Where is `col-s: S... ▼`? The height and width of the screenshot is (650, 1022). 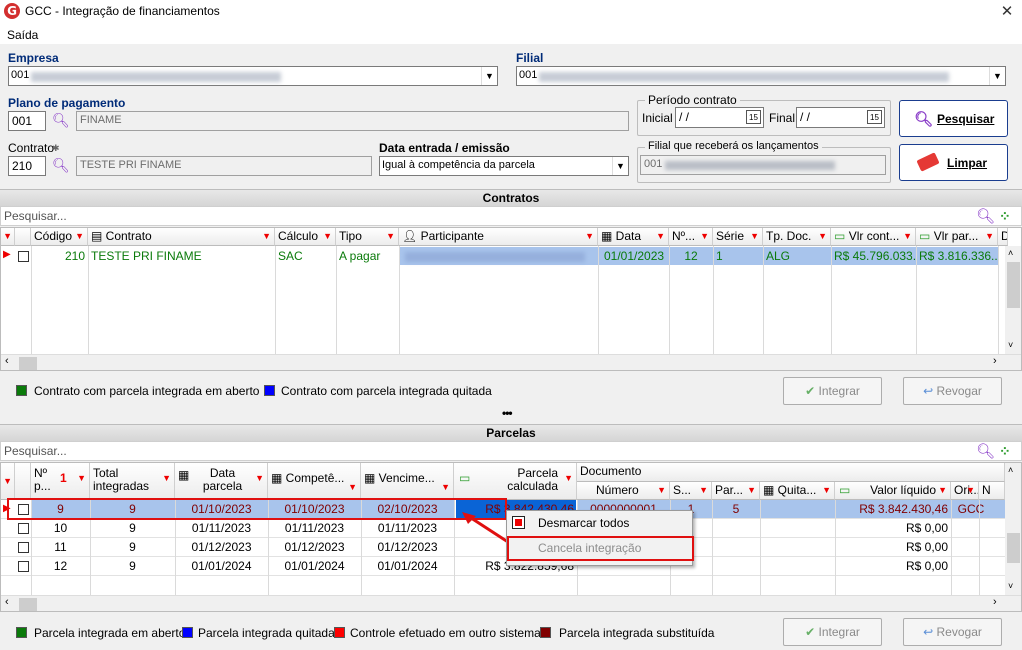
col-s: S... ▼ is located at coordinates (691, 491).